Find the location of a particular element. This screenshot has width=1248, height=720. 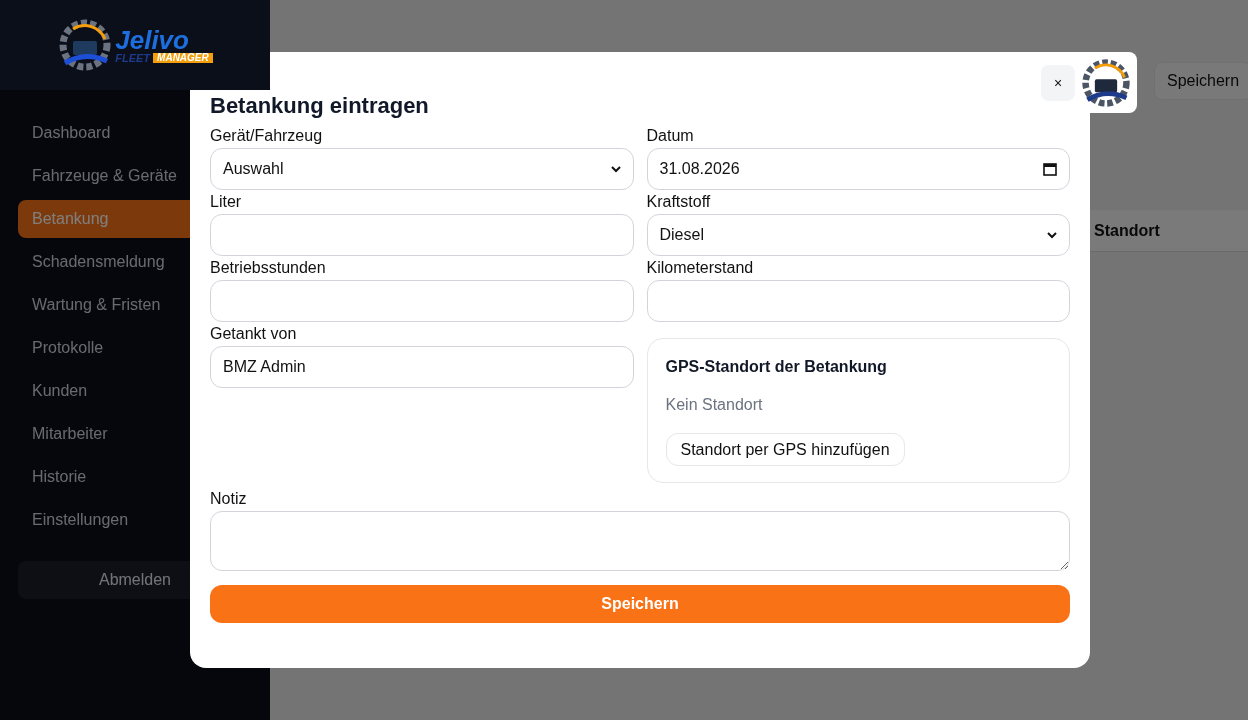

logo-wordmark: Jelivo is located at coordinates (152, 39).